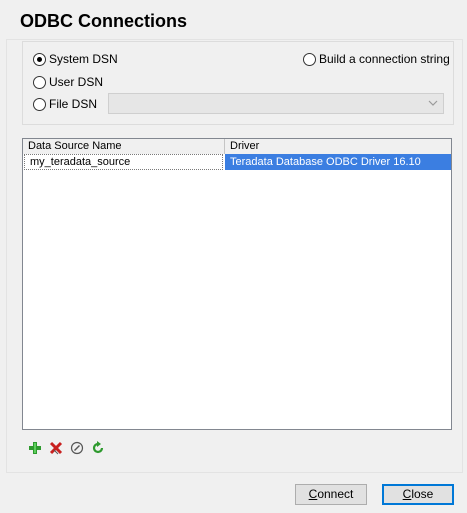  What do you see at coordinates (76, 82) in the screenshot?
I see `user-dsn-label: User DSN` at bounding box center [76, 82].